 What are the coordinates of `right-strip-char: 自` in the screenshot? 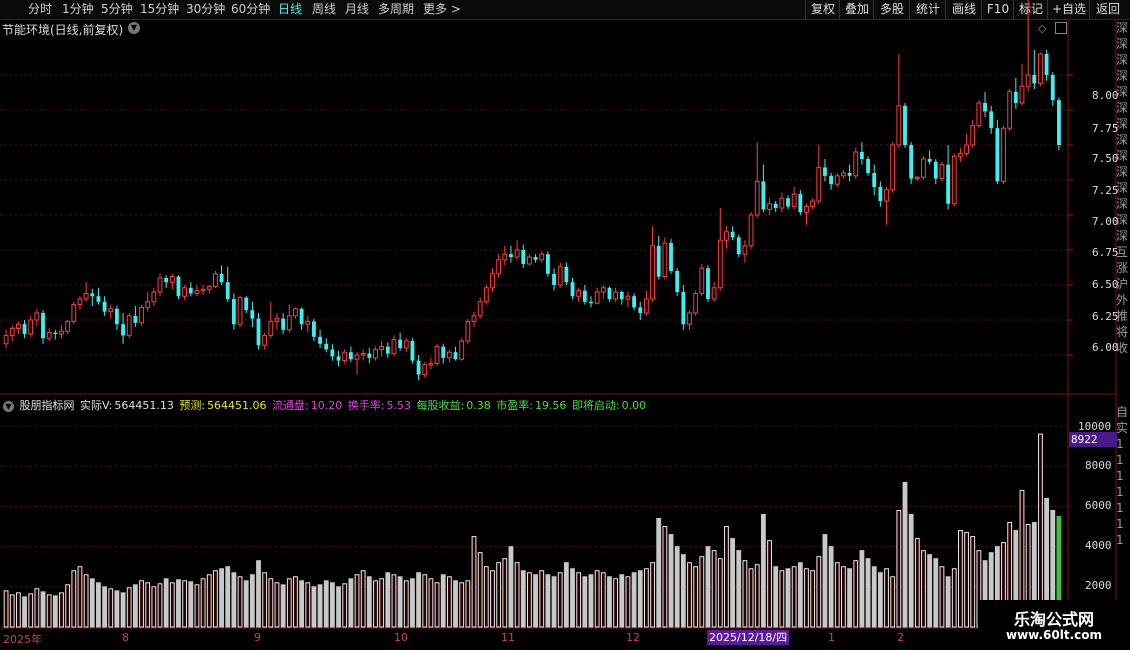 It's located at (1122, 412).